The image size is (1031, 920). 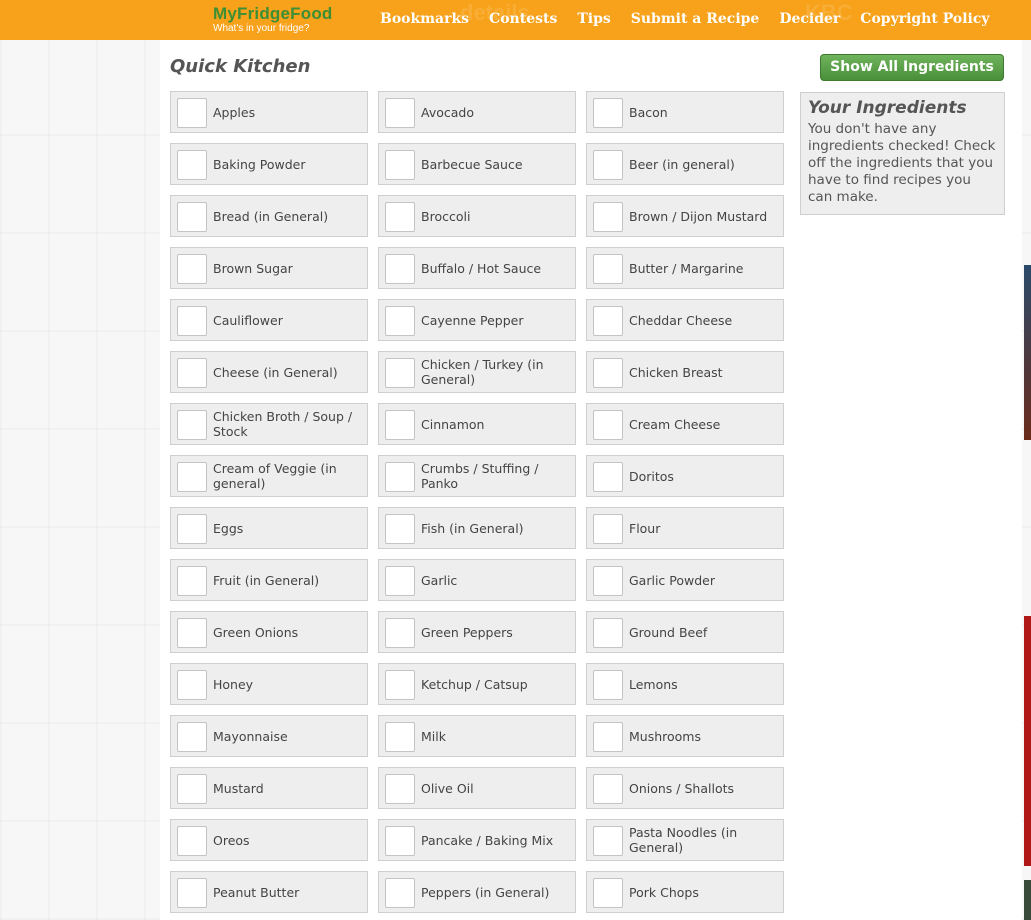 I want to click on ingredient-card: Broccoli, so click(x=477, y=216).